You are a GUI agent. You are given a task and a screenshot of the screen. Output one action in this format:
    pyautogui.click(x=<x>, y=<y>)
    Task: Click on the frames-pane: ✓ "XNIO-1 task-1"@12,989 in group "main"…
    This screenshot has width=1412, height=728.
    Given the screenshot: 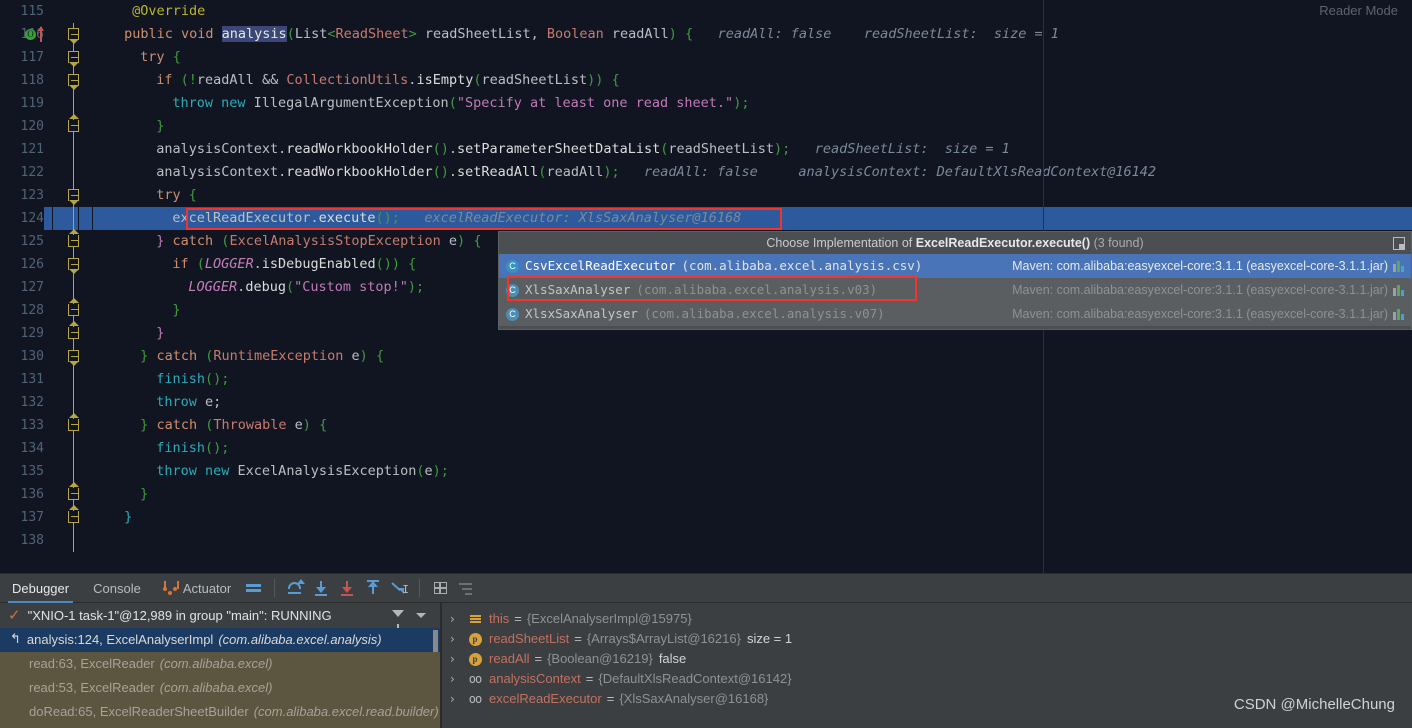 What is the action you would take?
    pyautogui.click(x=220, y=665)
    